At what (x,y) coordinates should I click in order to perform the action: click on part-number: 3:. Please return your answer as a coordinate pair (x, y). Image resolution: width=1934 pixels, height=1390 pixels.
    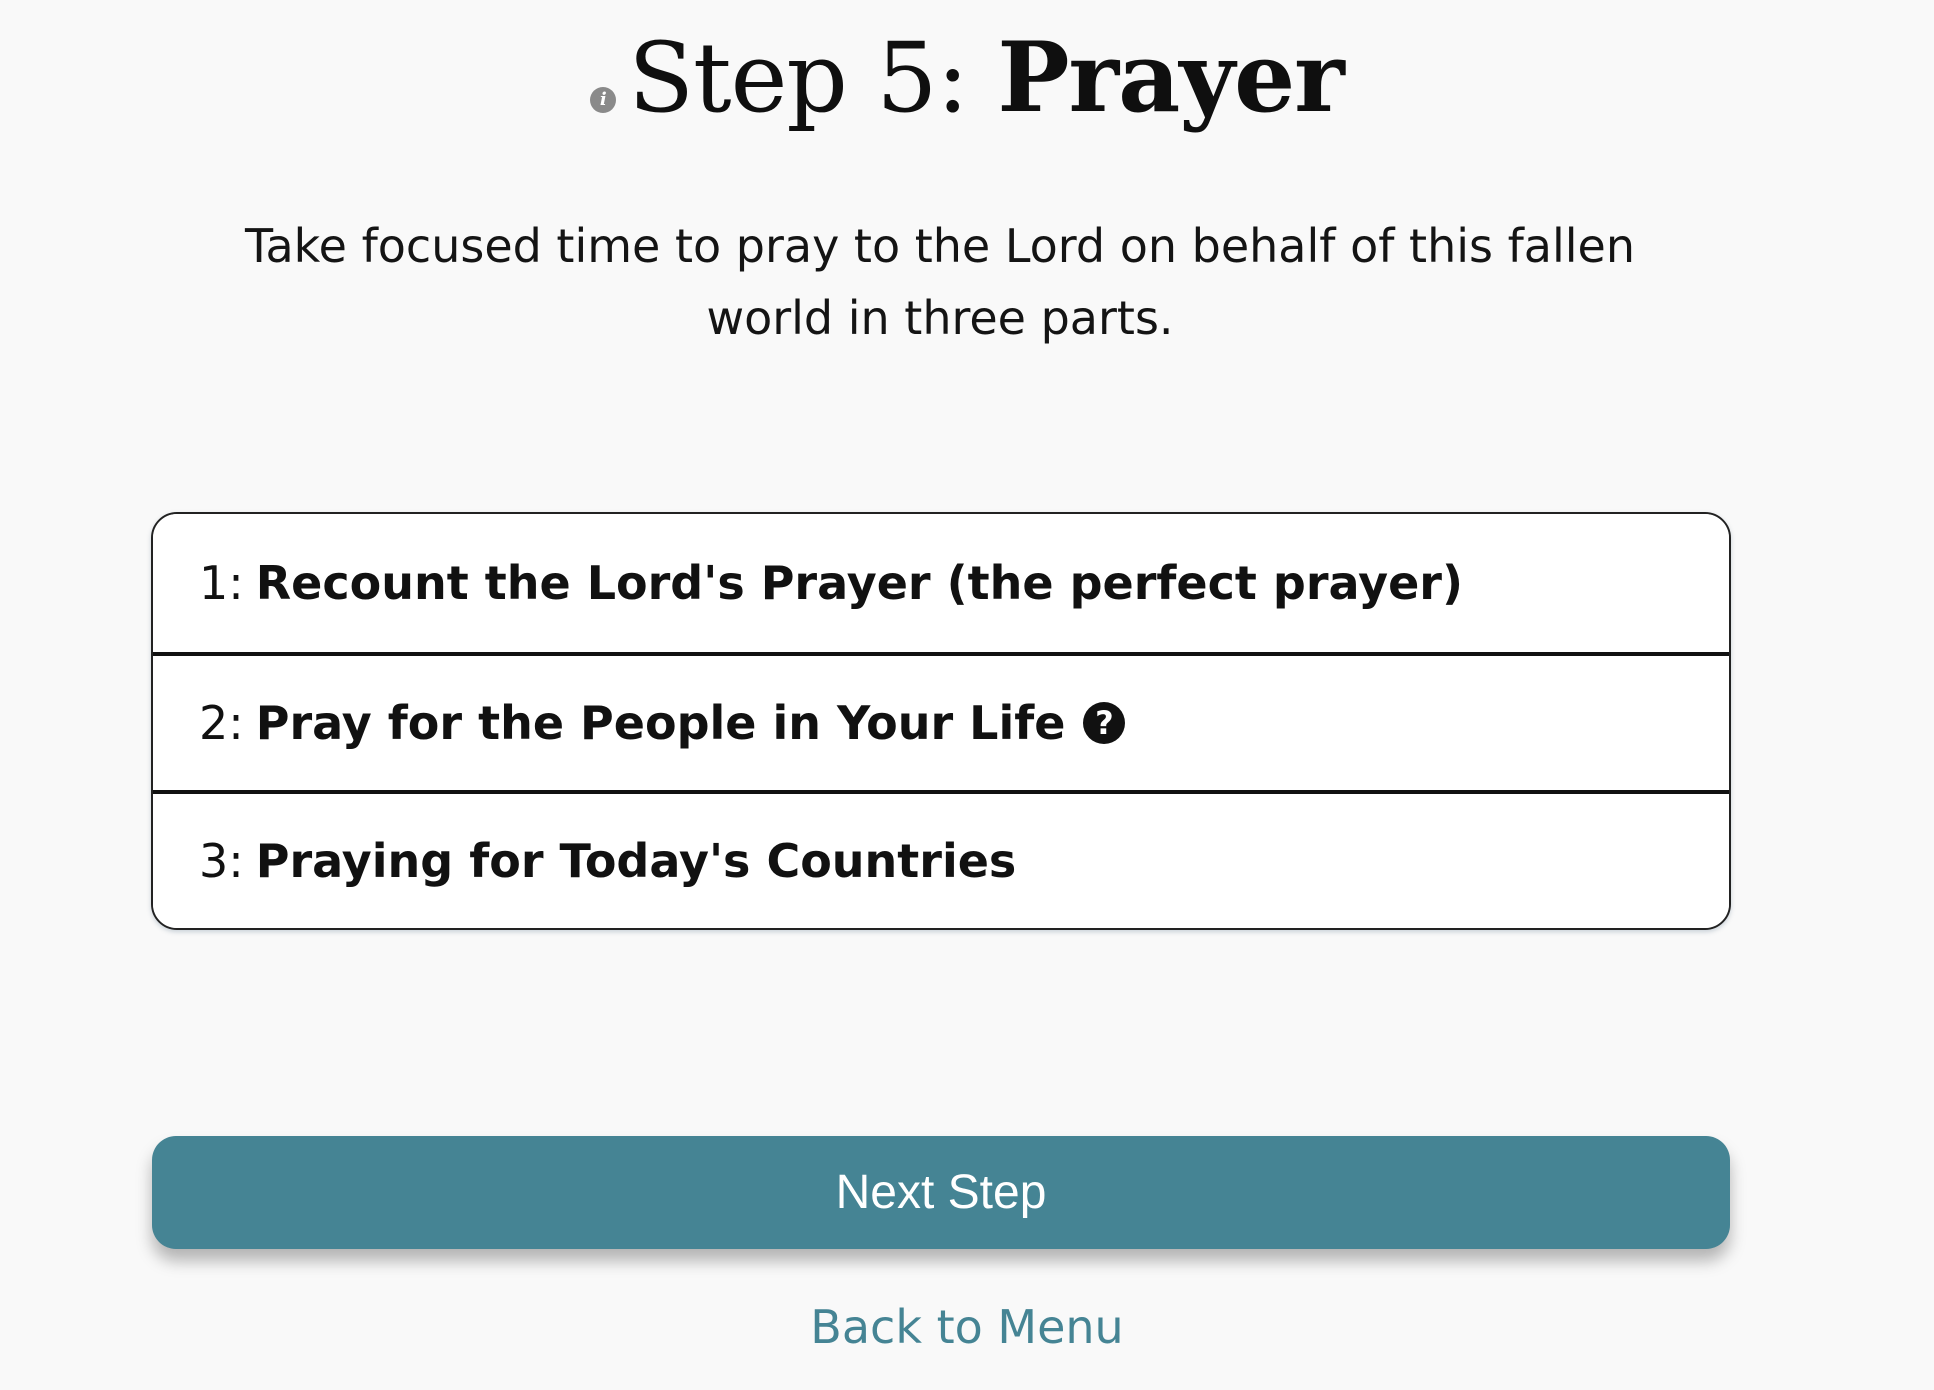
    Looking at the image, I should click on (221, 861).